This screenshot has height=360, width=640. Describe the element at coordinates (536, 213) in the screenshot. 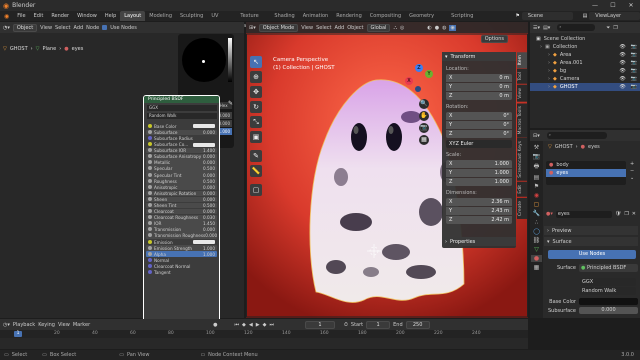

I see `modifier-tab-icon: 🔧` at that location.